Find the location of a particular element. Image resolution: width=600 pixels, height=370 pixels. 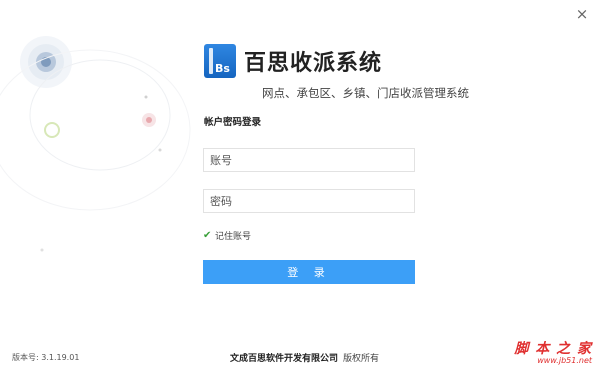

username-input is located at coordinates (309, 160).